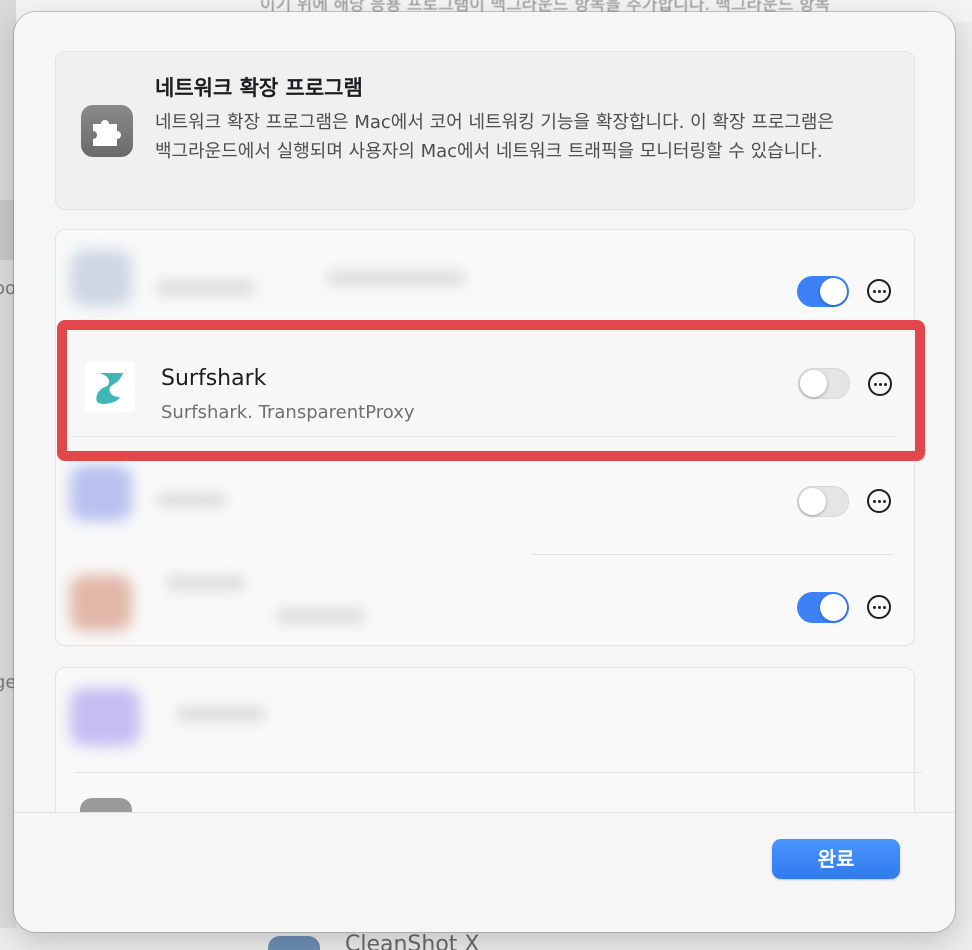  I want to click on surfshark-toggle, so click(824, 383).